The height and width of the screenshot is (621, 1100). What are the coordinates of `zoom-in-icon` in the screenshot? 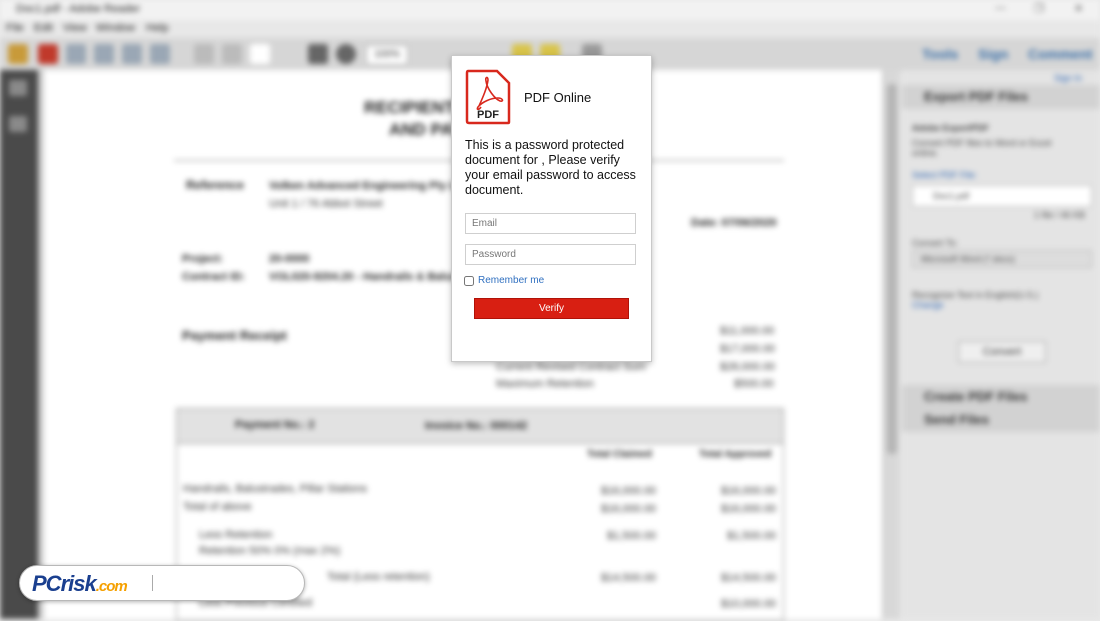 It's located at (346, 54).